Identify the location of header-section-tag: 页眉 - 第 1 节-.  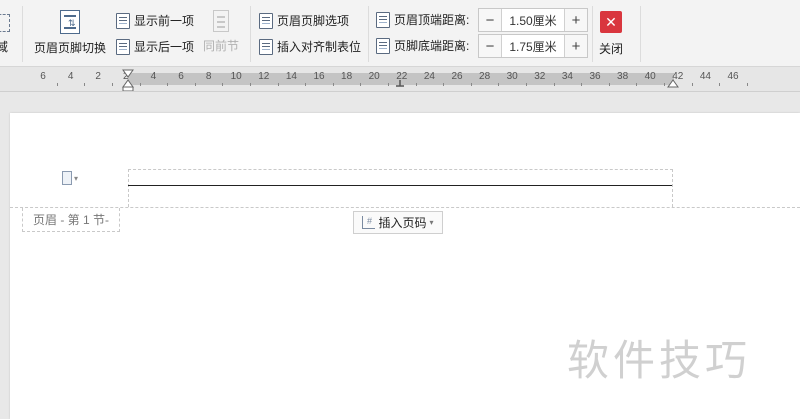
(71, 220).